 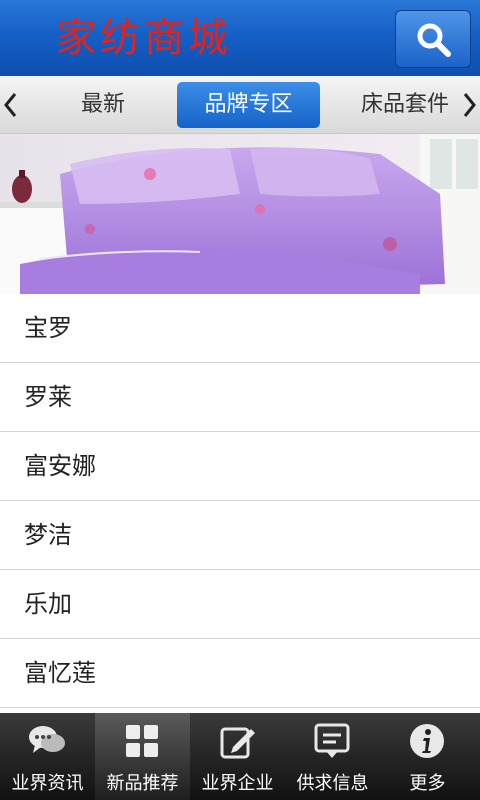 I want to click on list-item-label: 宝罗, so click(x=48, y=328).